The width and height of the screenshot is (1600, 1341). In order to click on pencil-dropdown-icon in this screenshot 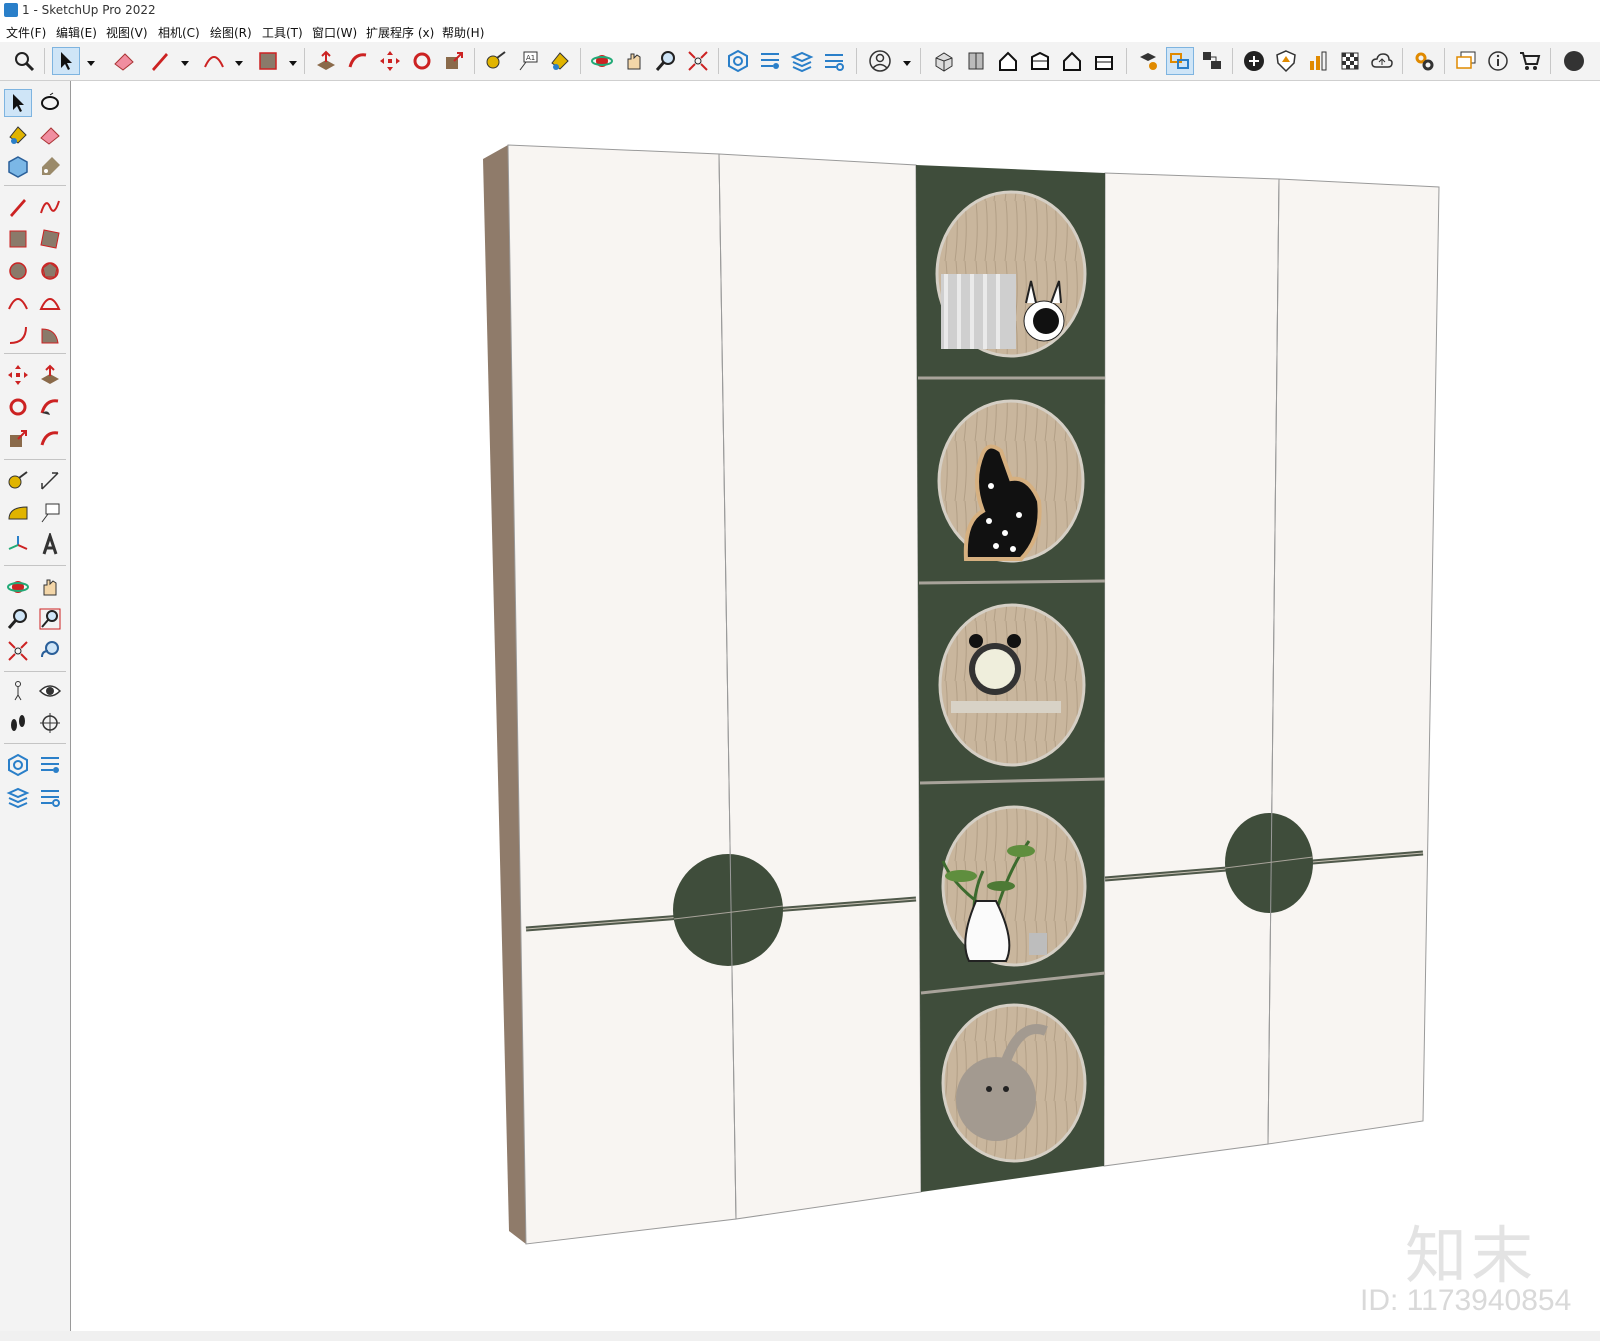, I will do `click(185, 60)`.